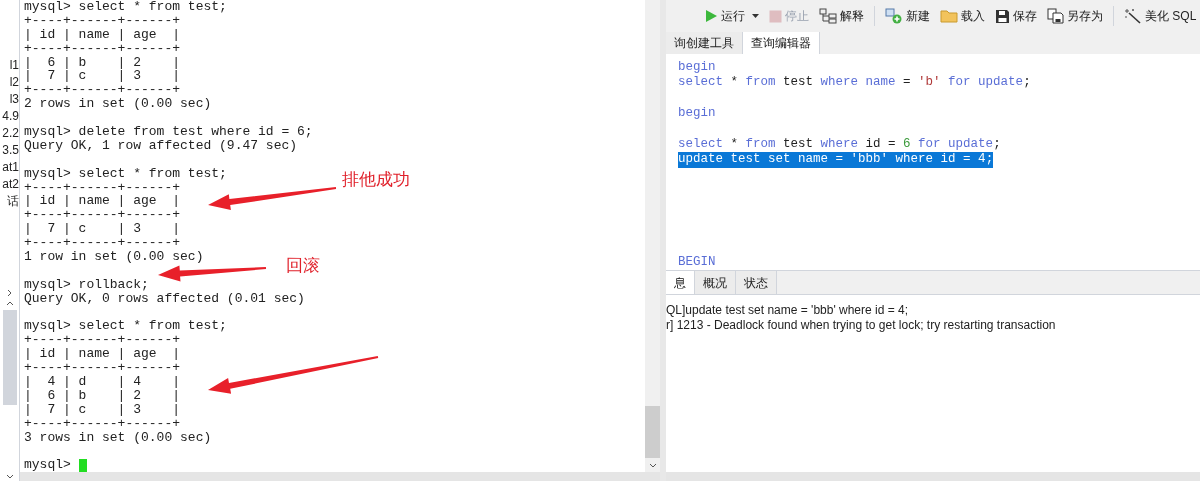 This screenshot has width=1200, height=481. What do you see at coordinates (1133, 16) in the screenshot?
I see `wand-icon` at bounding box center [1133, 16].